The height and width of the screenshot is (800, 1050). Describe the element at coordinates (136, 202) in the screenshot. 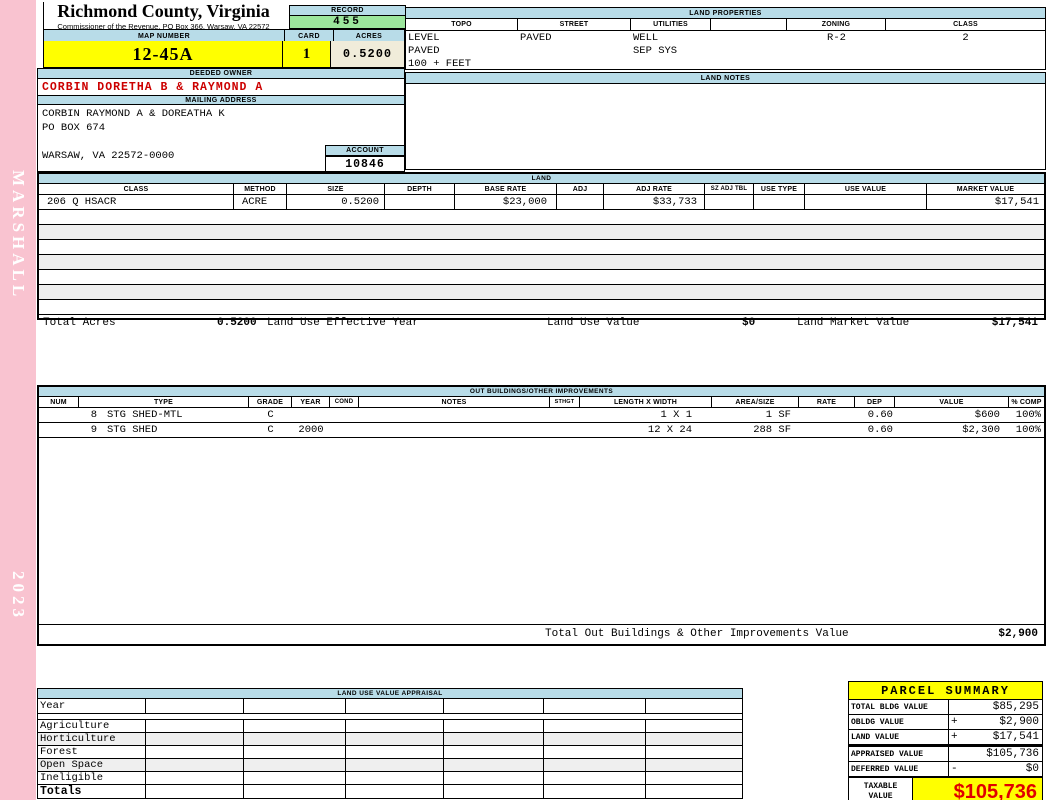

I see `class-cell: 206 Q HSACR` at that location.